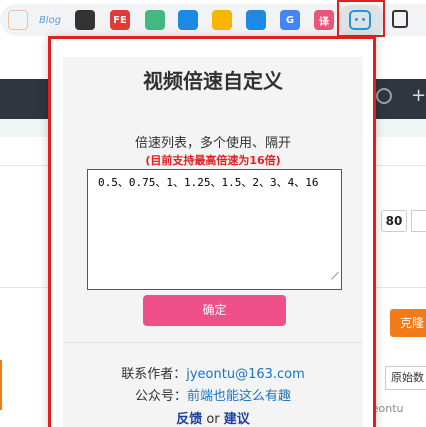 This screenshot has height=427, width=426. What do you see at coordinates (324, 20) in the screenshot?
I see `translate-ext-icon: 译` at bounding box center [324, 20].